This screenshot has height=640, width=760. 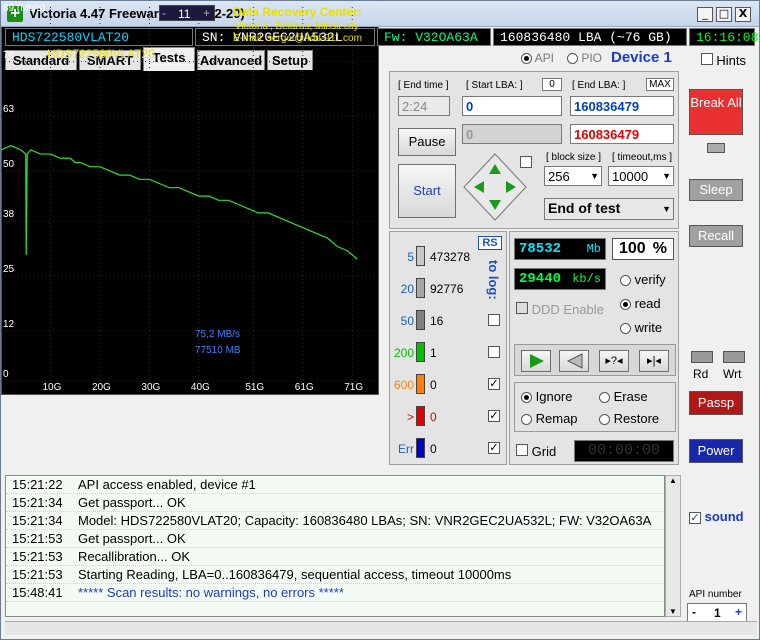 I want to click on start-lba-reset-button: 0, so click(x=552, y=84).